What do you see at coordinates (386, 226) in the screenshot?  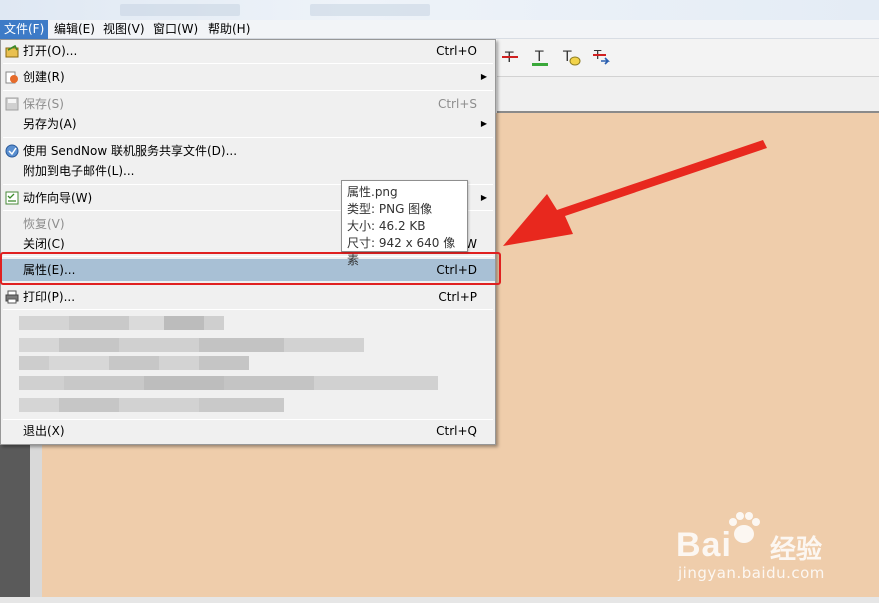 I see `tooltip-size: 大小: 46.2 KB` at bounding box center [386, 226].